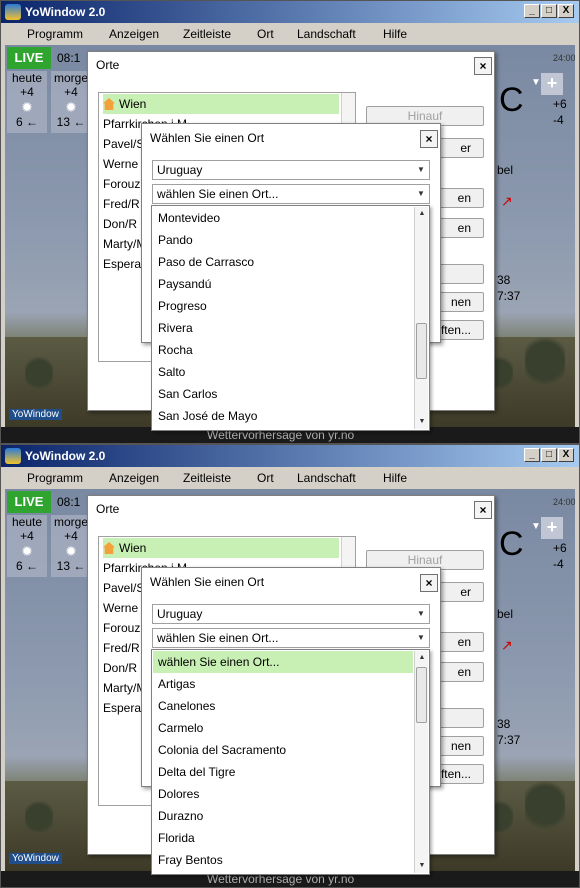  Describe the element at coordinates (283, 262) in the screenshot. I see `place-option: Paso de Carrasco` at that location.